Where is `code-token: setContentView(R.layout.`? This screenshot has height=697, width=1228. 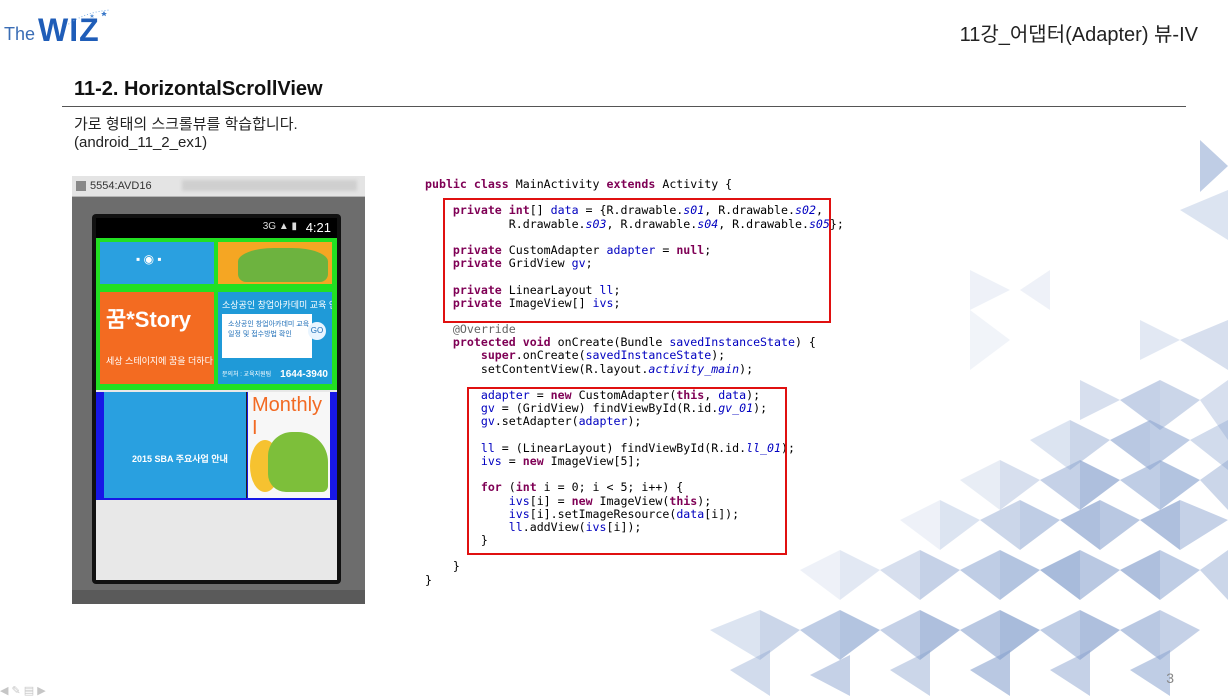
code-token: setContentView(R.layout. is located at coordinates (537, 368).